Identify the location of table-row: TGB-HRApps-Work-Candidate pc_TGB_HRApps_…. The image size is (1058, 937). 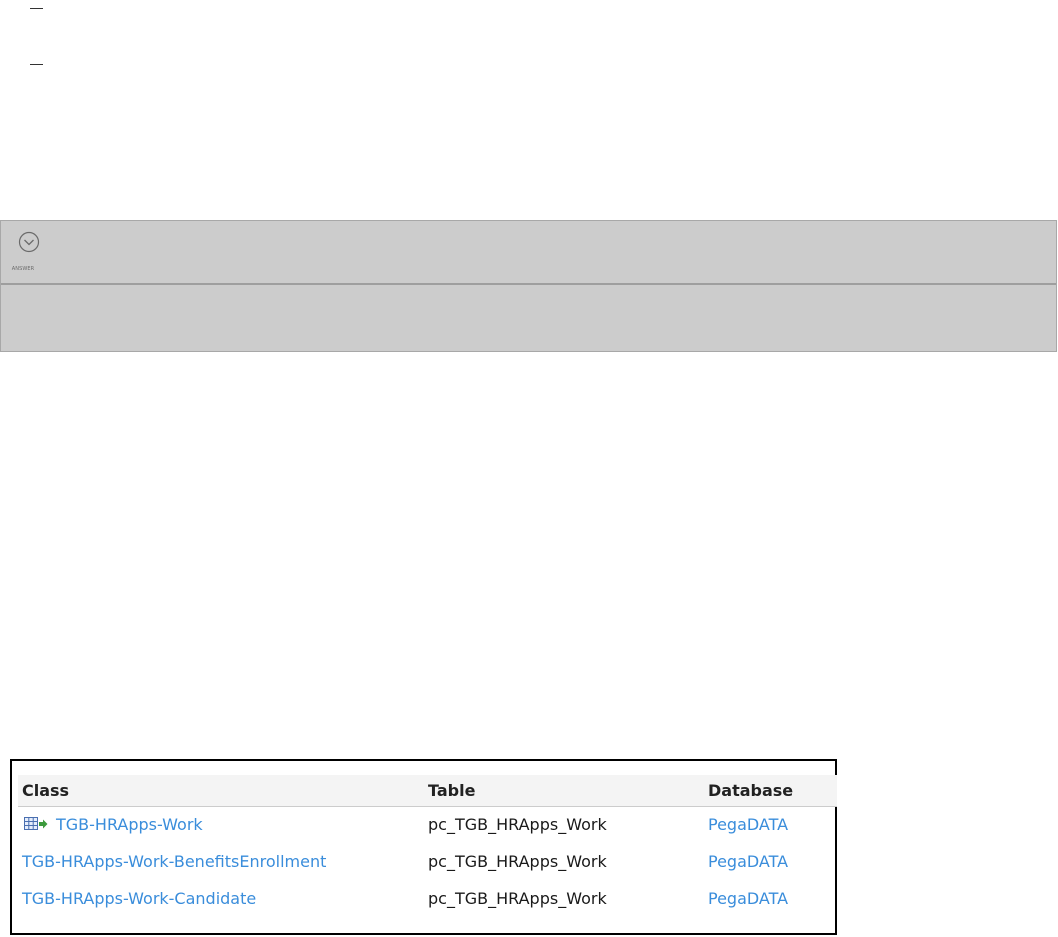
(427, 898).